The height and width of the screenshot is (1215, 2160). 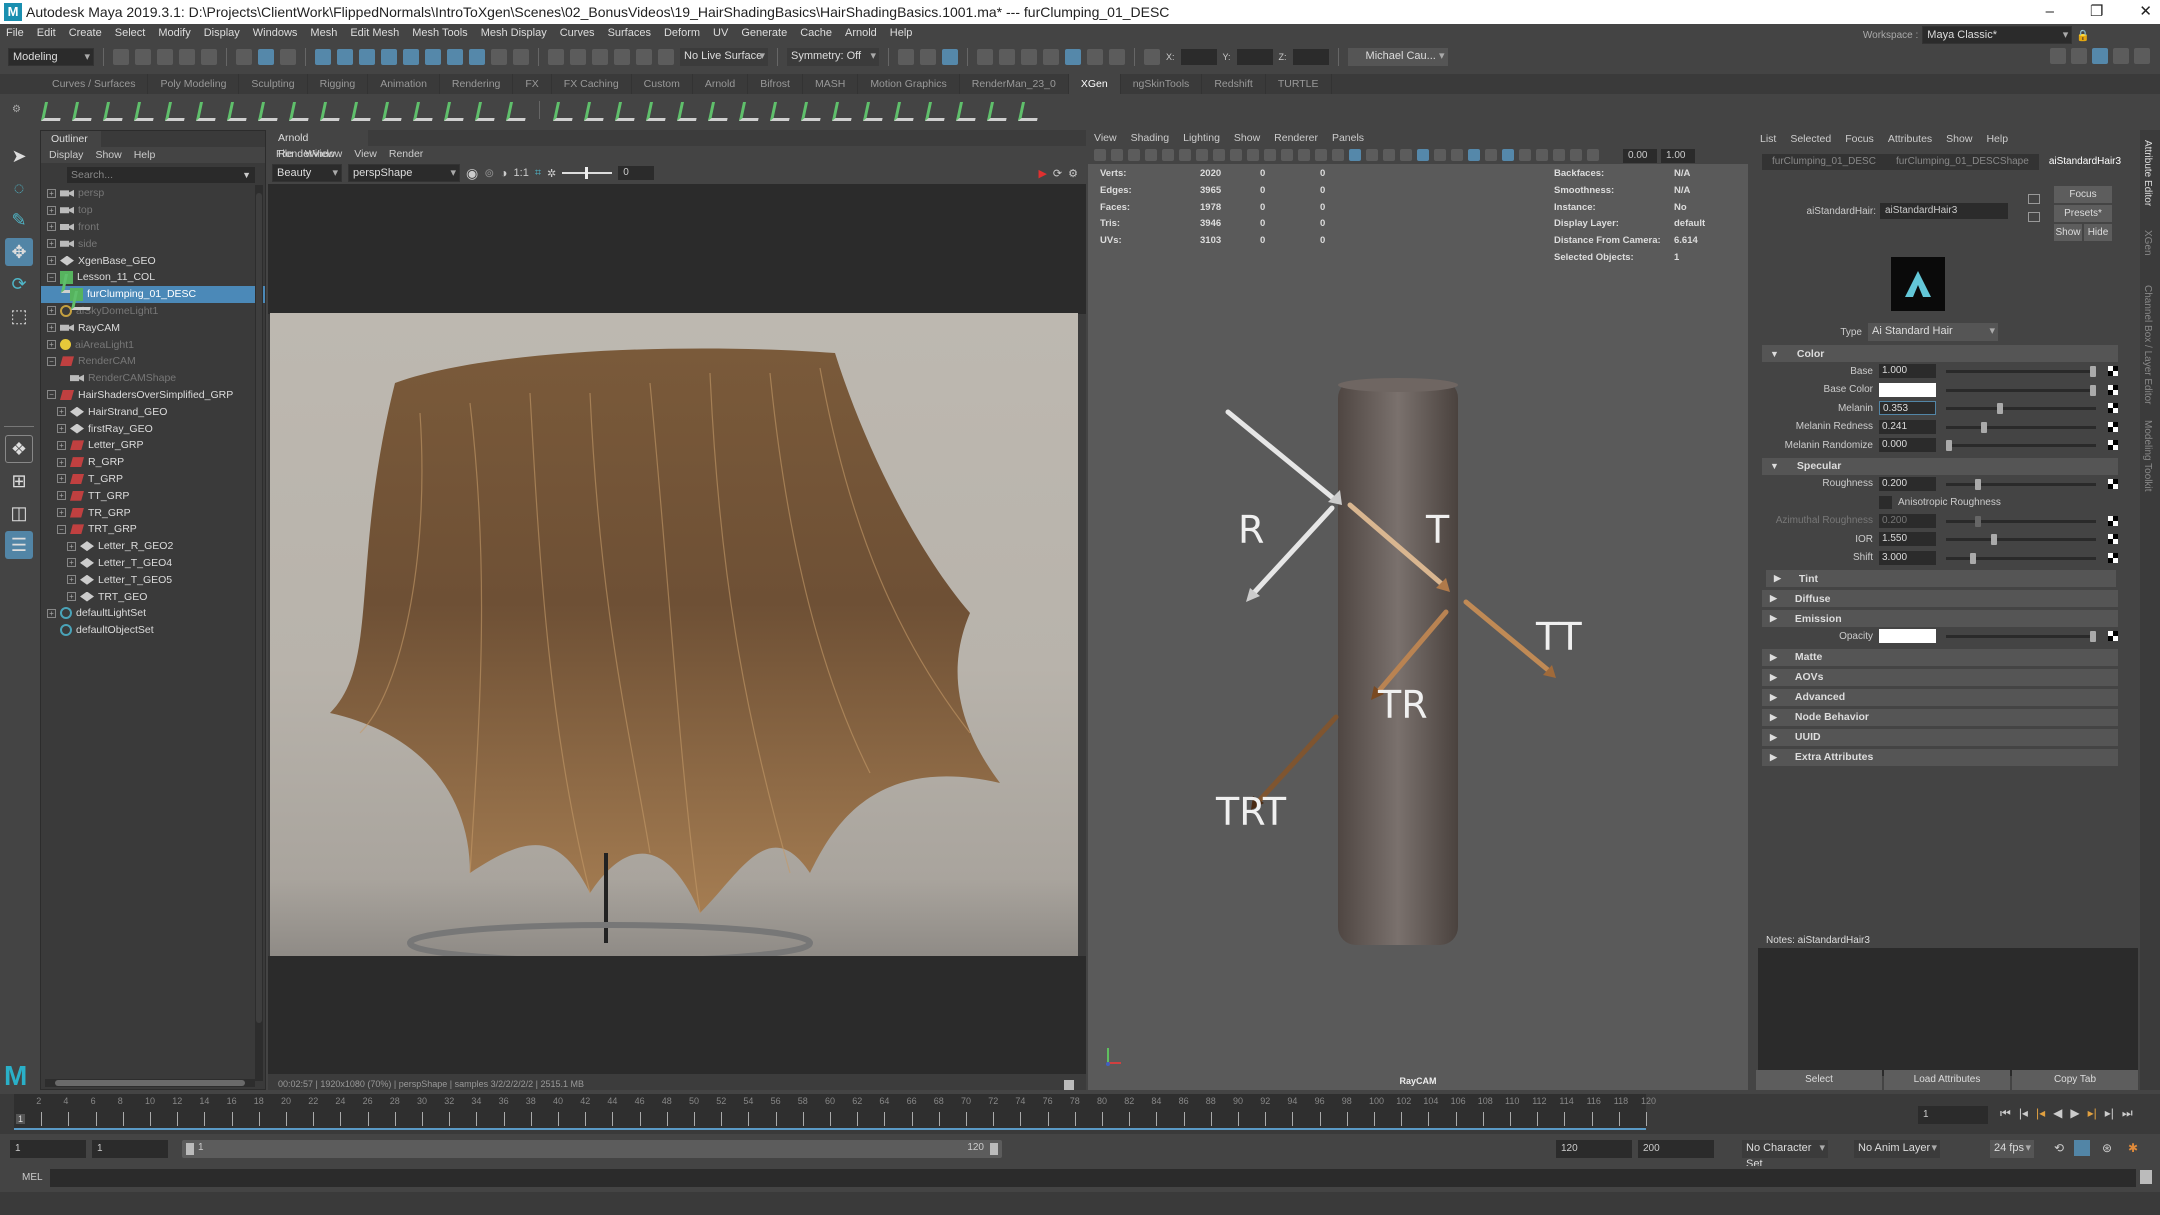 What do you see at coordinates (2107, 1148) in the screenshot?
I see `anim-prefs-icon: ⊛` at bounding box center [2107, 1148].